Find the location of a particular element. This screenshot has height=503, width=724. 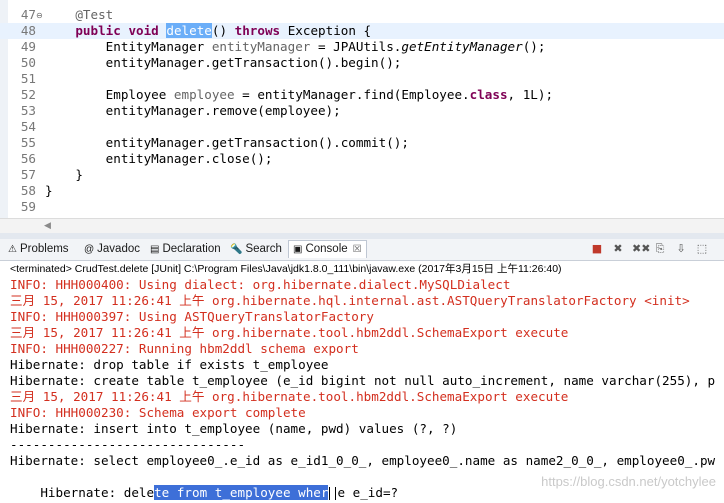

tab-search: 🔦 Search is located at coordinates (256, 249).